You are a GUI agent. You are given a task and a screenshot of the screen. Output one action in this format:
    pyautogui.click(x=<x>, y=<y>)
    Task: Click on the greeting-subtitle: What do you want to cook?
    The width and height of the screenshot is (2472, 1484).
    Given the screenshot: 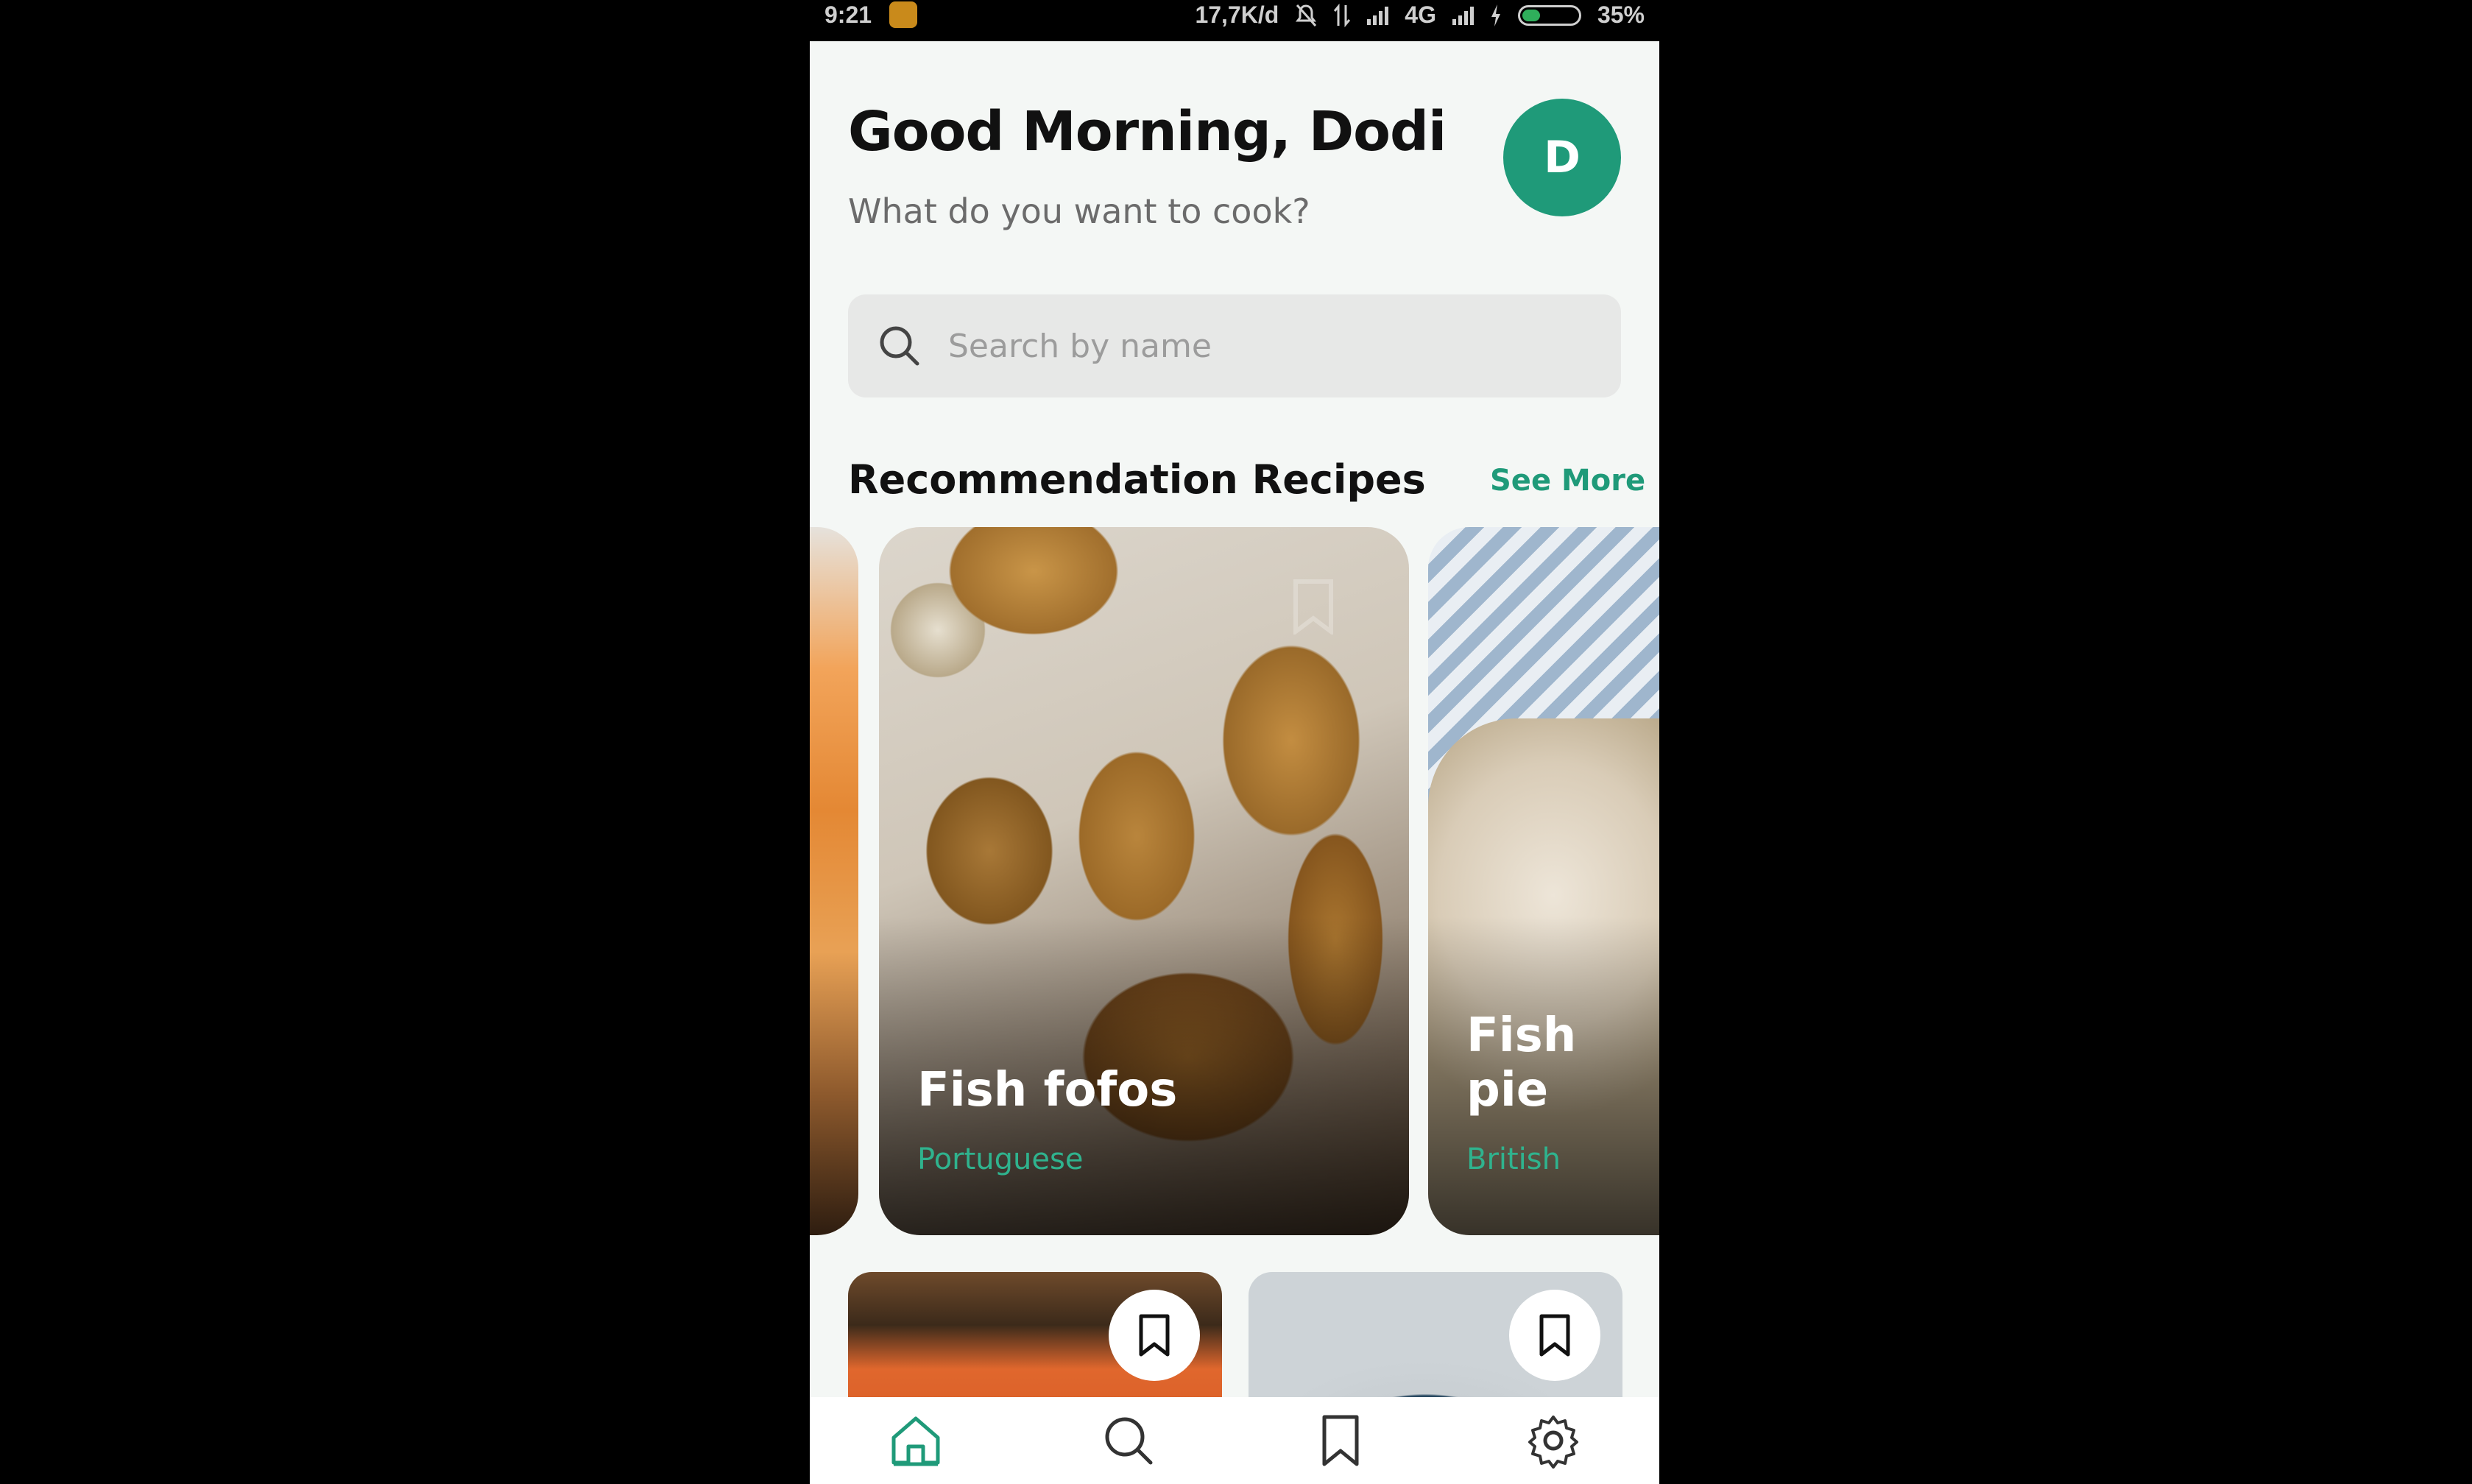 What is the action you would take?
    pyautogui.click(x=1079, y=211)
    